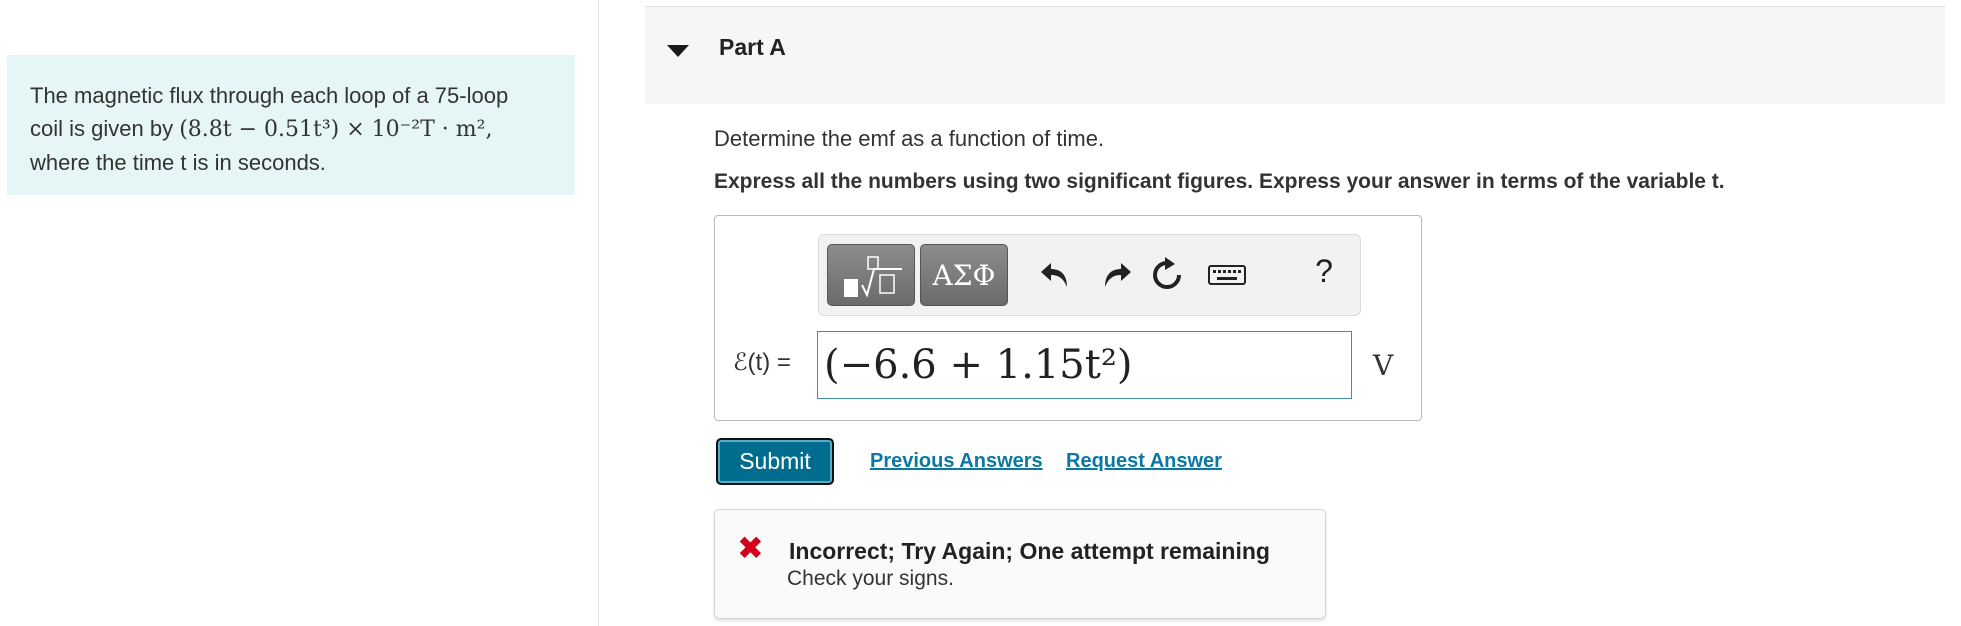 The image size is (1961, 626). Describe the element at coordinates (964, 275) in the screenshot. I see `greek-symbols-button: ΑΣΦ` at that location.